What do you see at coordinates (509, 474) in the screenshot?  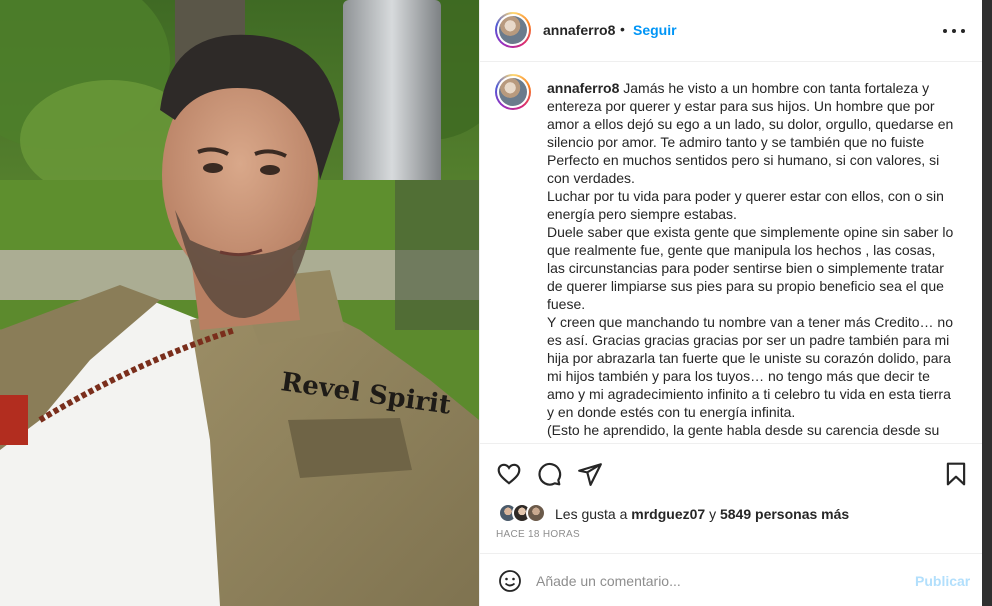 I see `heart-icon` at bounding box center [509, 474].